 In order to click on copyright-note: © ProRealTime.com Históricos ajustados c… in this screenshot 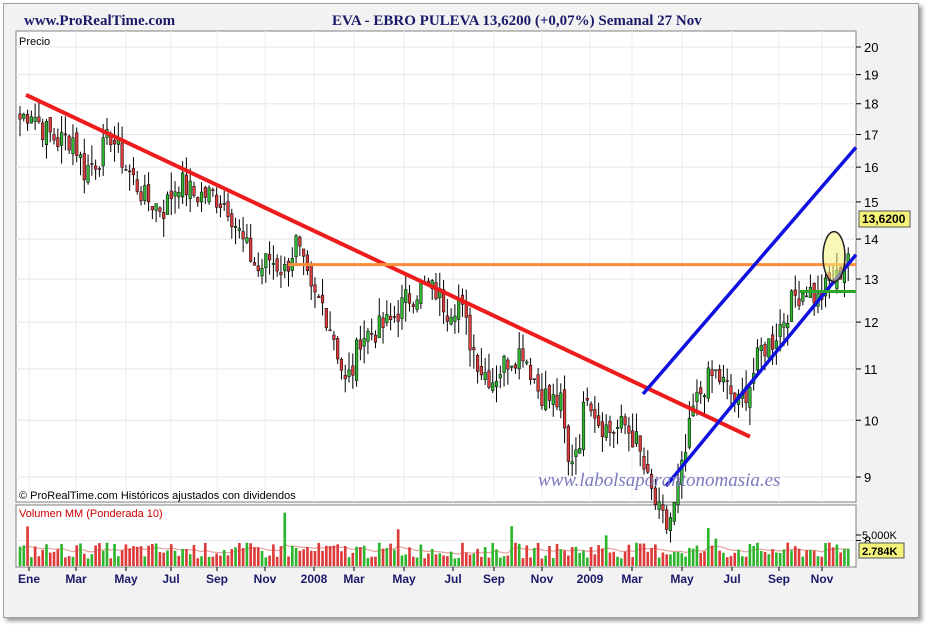, I will do `click(157, 496)`.